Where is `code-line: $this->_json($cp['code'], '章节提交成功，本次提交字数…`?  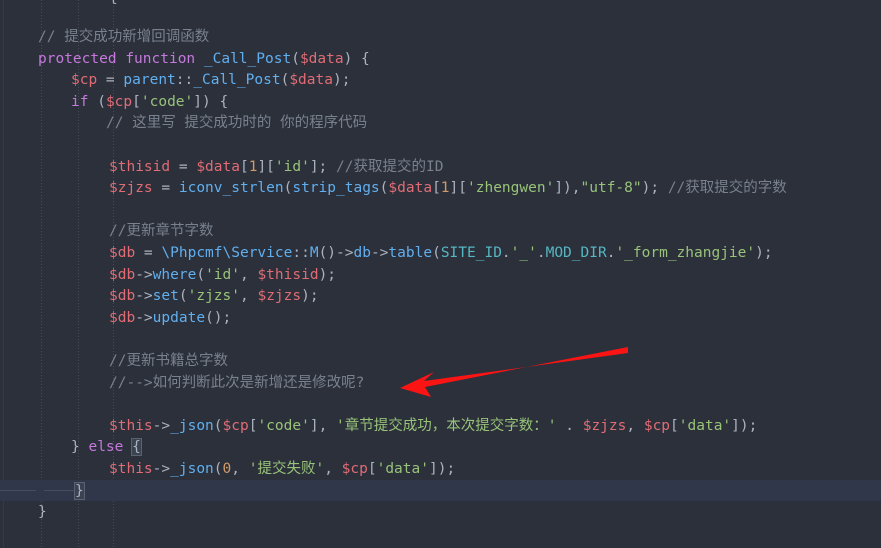
code-line: $this->_json($cp['code'], '章节提交成功，本次提交字数… is located at coordinates (433, 427).